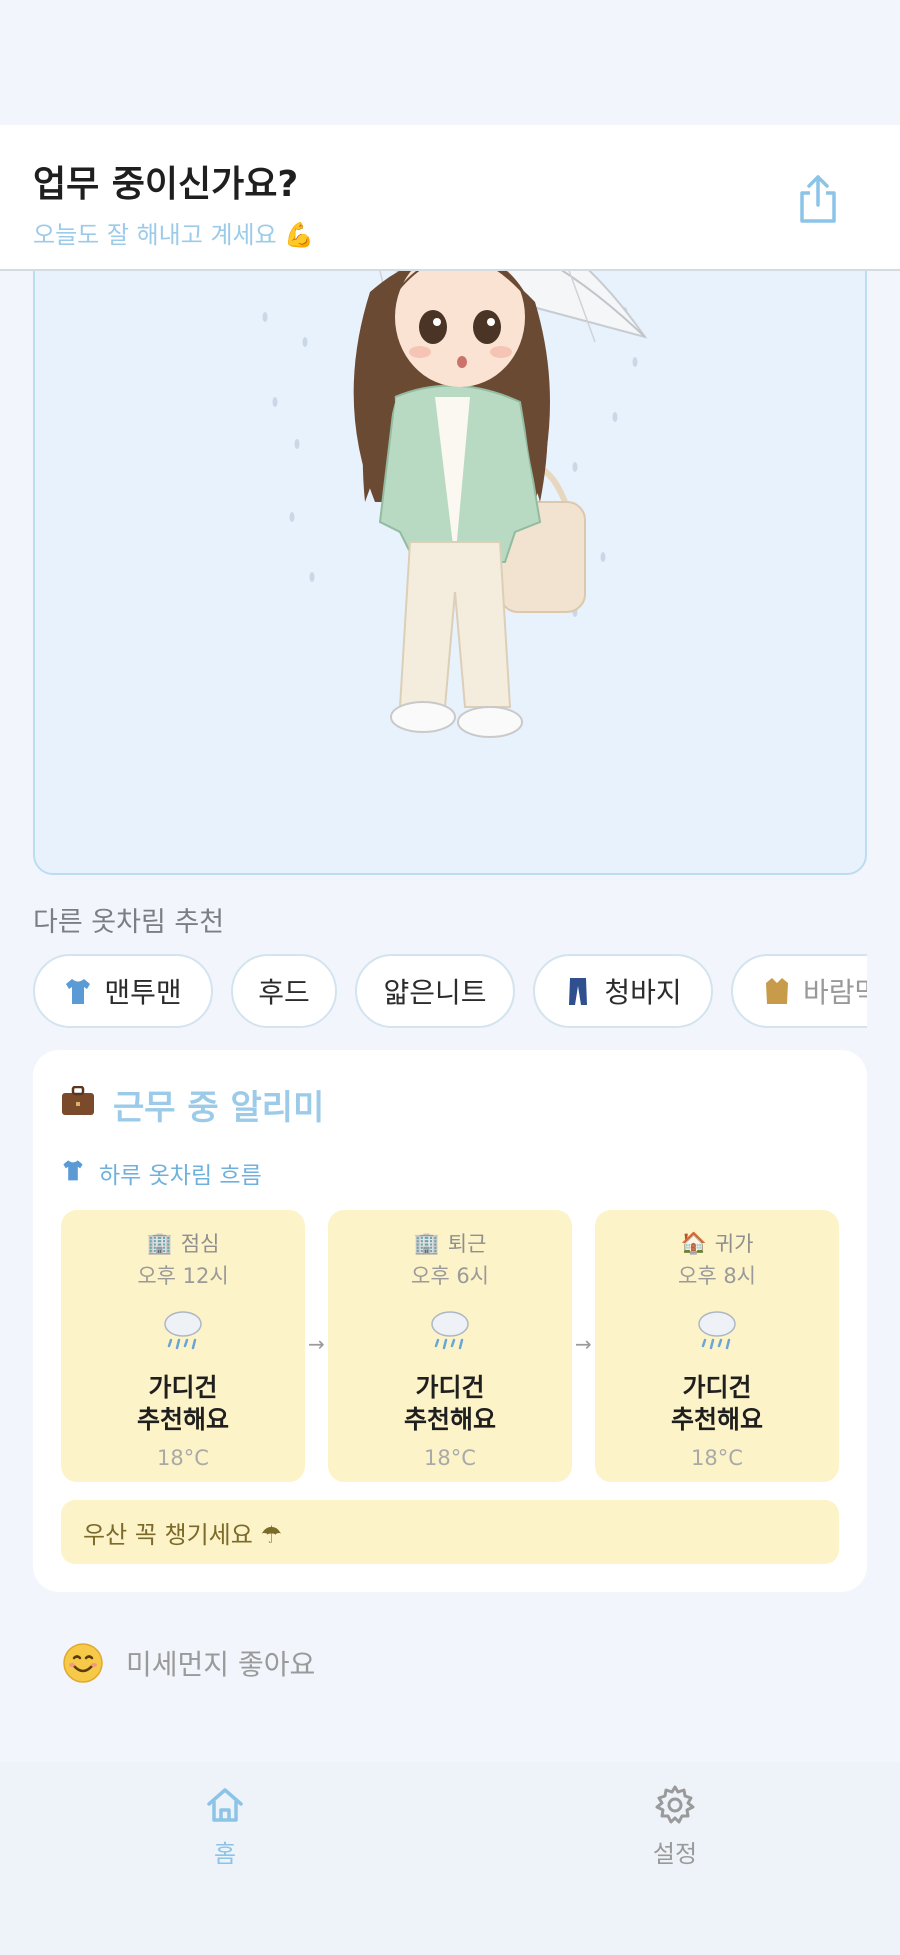 This screenshot has width=900, height=1955. Describe the element at coordinates (734, 1244) in the screenshot. I see `slot-name: 귀가` at that location.